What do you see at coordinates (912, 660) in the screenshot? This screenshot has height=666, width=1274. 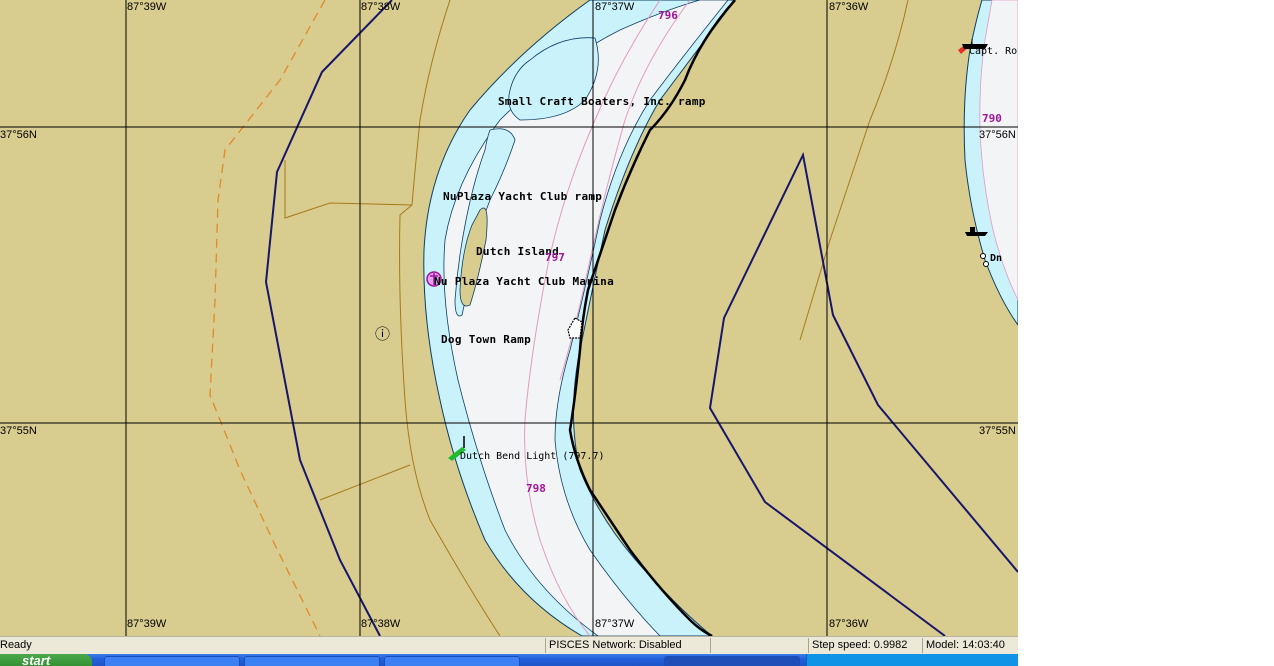 I see `system-tray` at bounding box center [912, 660].